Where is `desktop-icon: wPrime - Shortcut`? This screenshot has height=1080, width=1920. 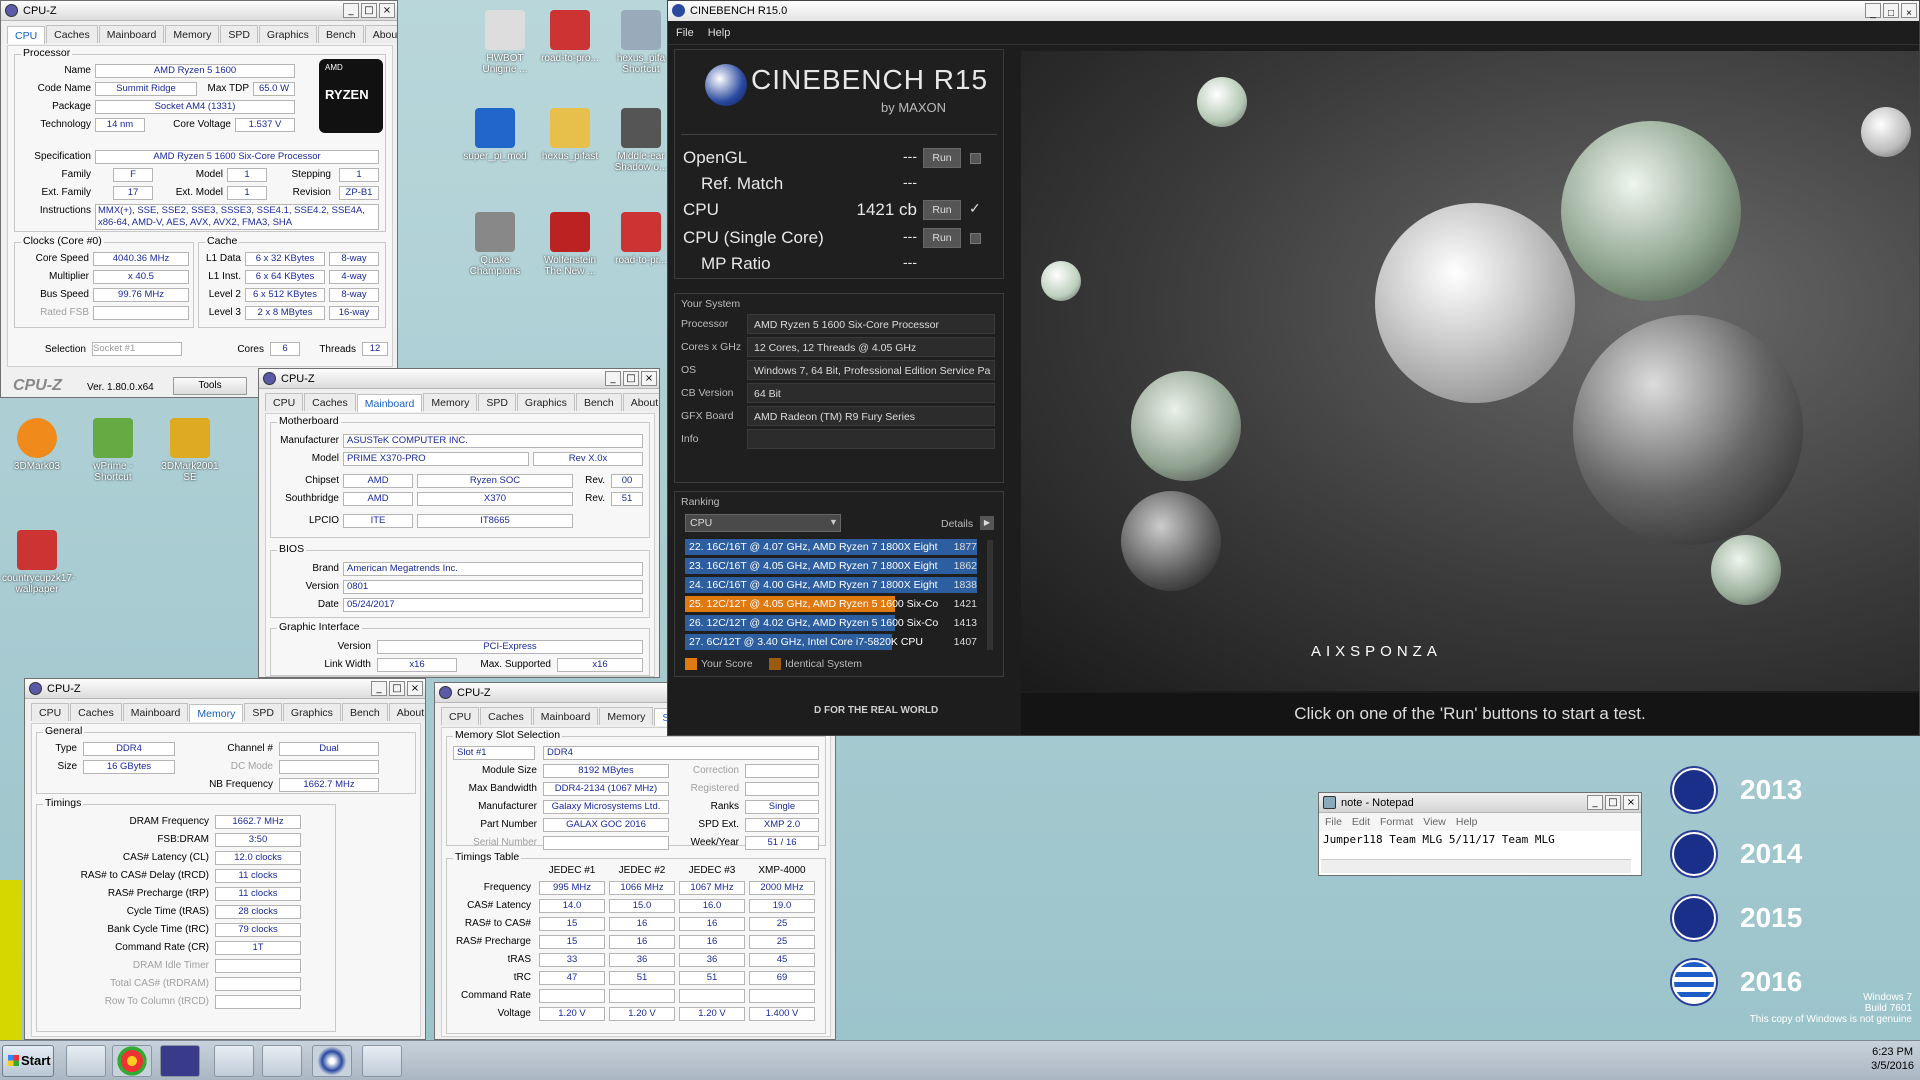 desktop-icon: wPrime - Shortcut is located at coordinates (113, 450).